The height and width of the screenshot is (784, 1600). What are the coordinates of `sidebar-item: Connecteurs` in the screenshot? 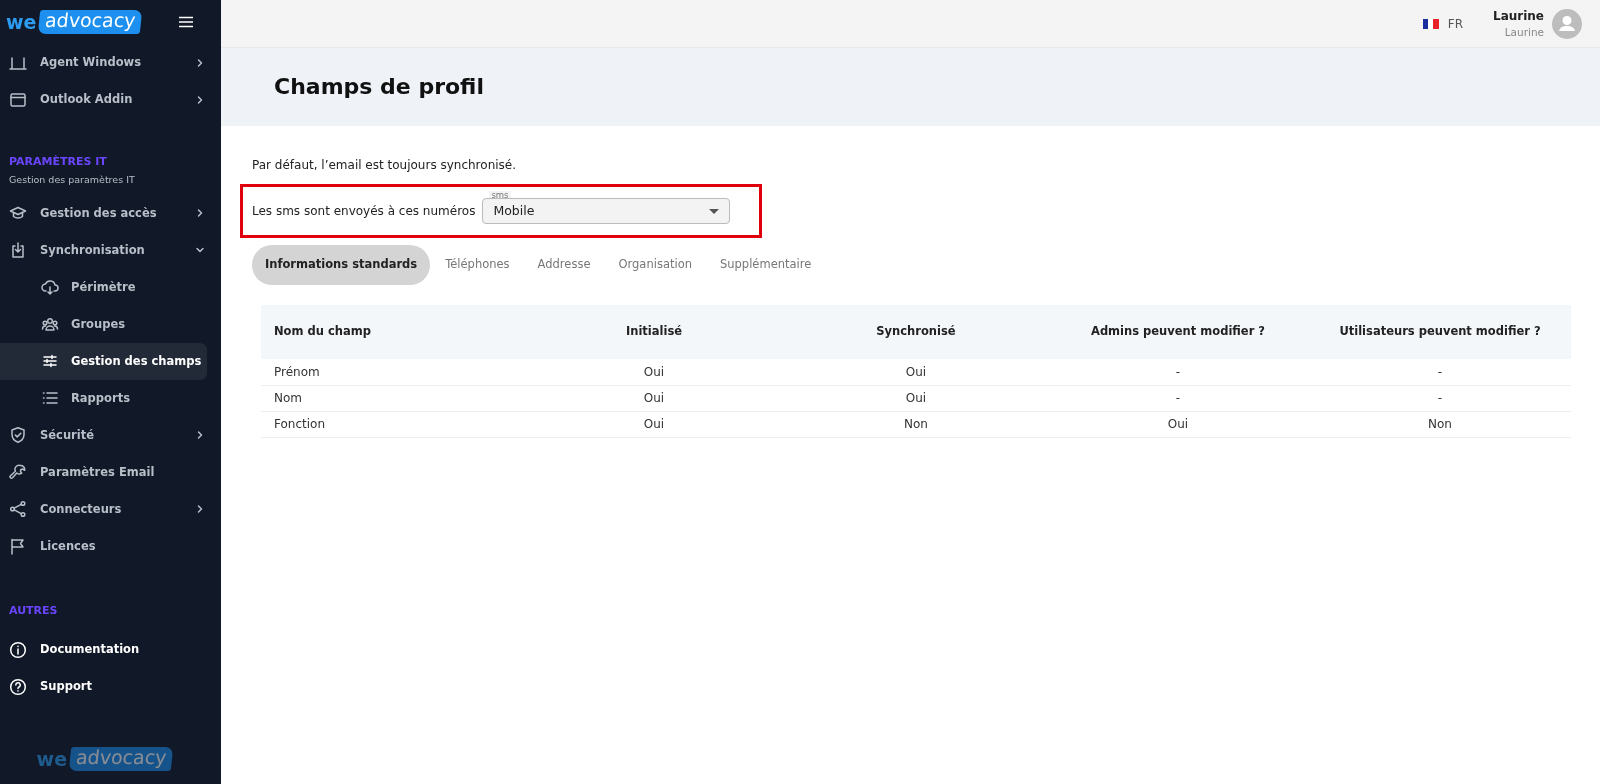 It's located at (110, 509).